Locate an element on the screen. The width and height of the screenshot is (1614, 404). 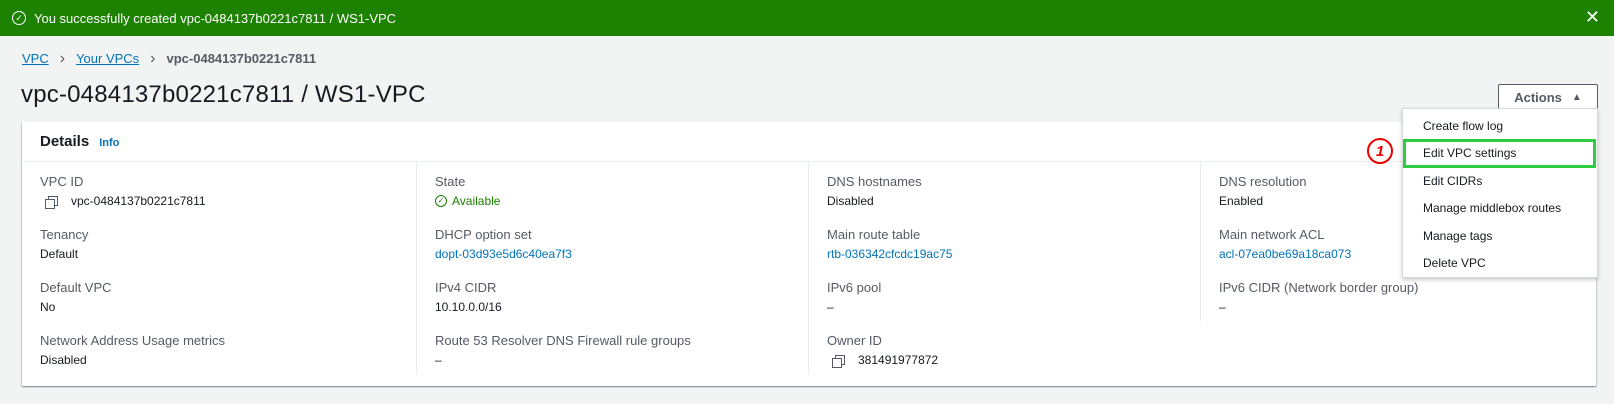
field-ipv6-pool: IPv6 pool – is located at coordinates (1014, 294).